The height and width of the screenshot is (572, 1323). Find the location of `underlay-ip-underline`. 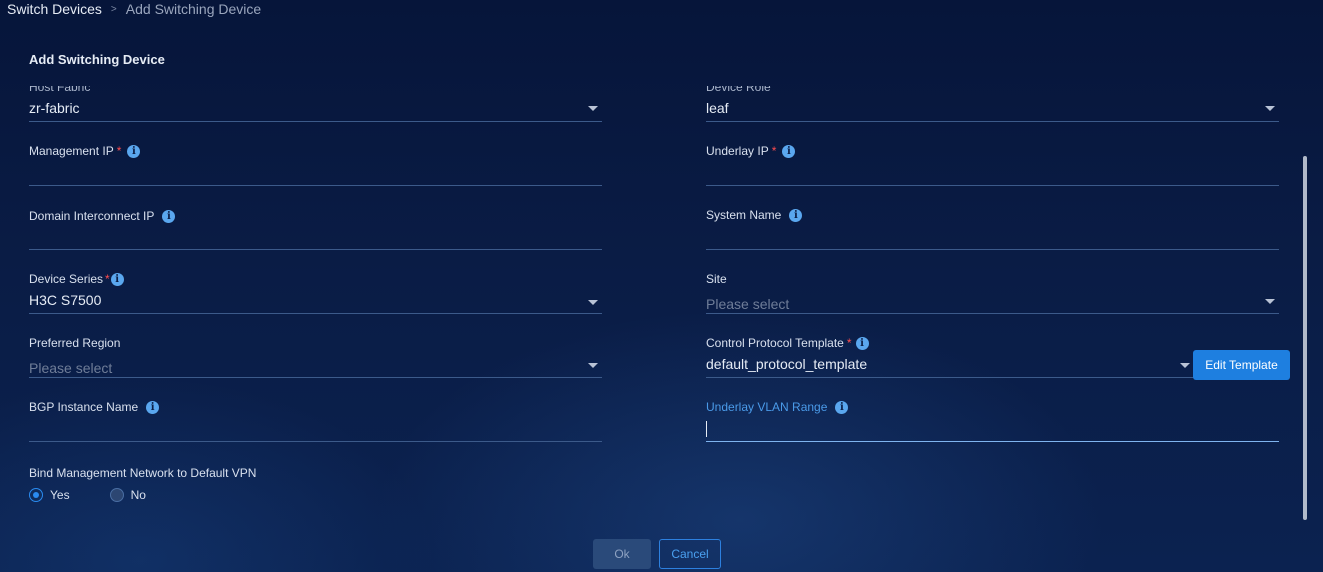

underlay-ip-underline is located at coordinates (992, 185).